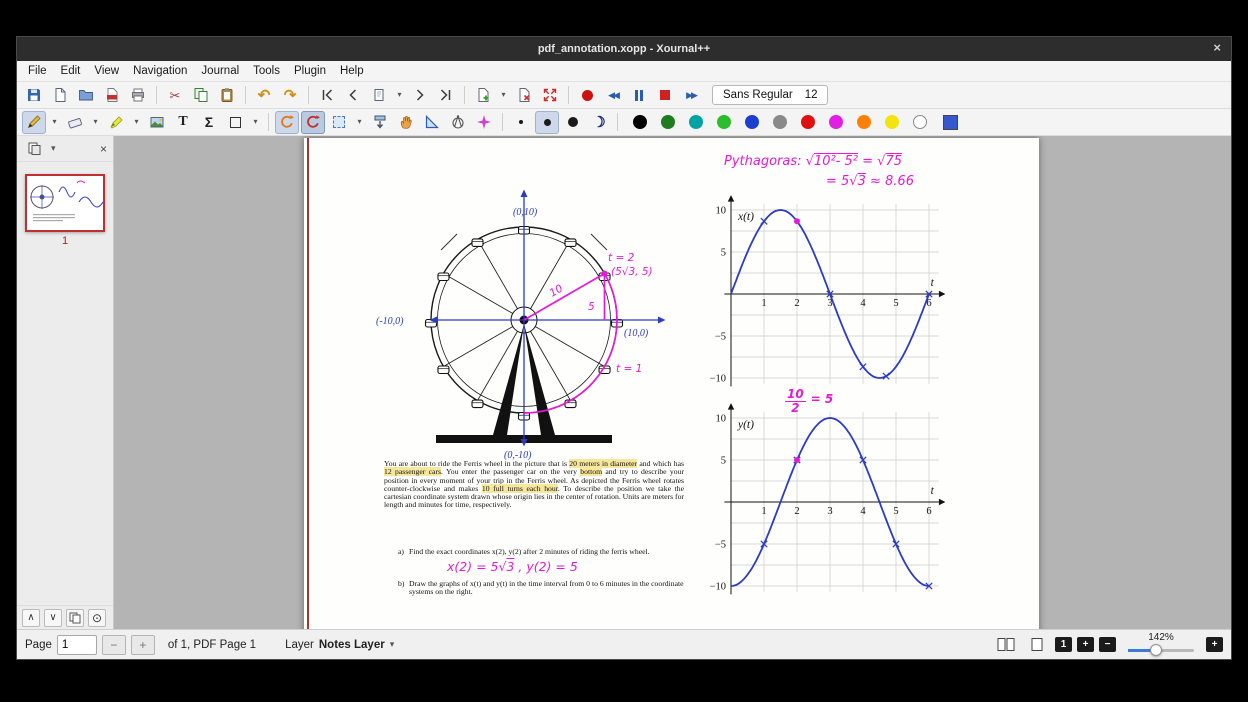  I want to click on shape-tool-button, so click(235, 122).